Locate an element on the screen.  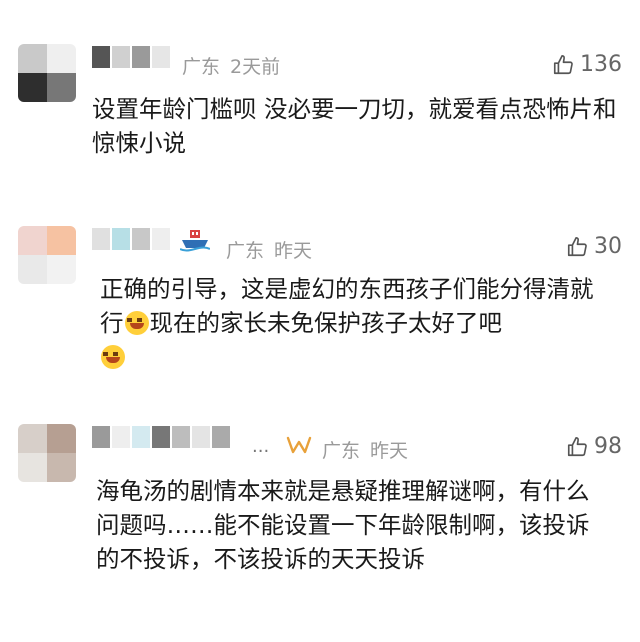
comment-text-part2: 现在的家长未免保护孩子太好了吧 is located at coordinates (326, 323).